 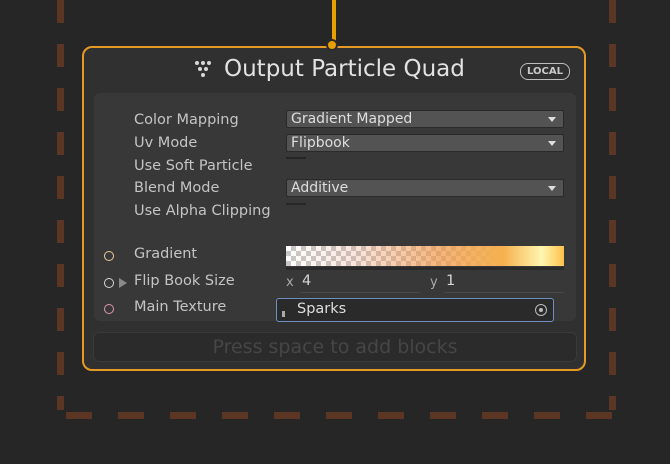 I want to click on flip-book-size-input-port, so click(x=109, y=283).